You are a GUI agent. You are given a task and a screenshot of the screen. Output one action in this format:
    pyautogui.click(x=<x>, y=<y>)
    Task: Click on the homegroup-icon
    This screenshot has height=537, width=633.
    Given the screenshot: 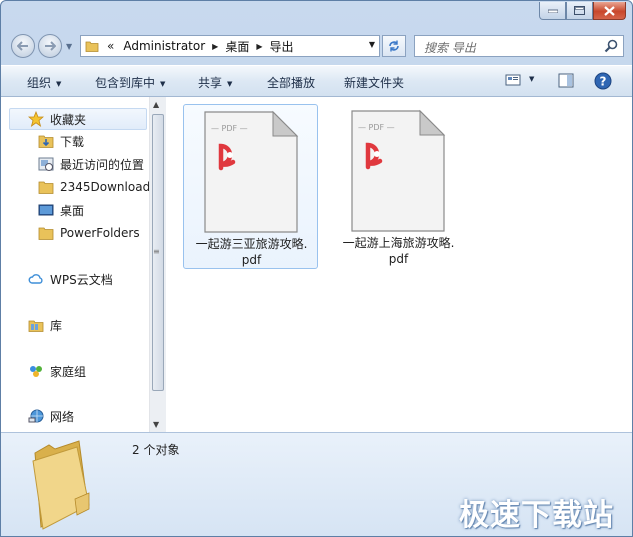 What is the action you would take?
    pyautogui.click(x=36, y=371)
    